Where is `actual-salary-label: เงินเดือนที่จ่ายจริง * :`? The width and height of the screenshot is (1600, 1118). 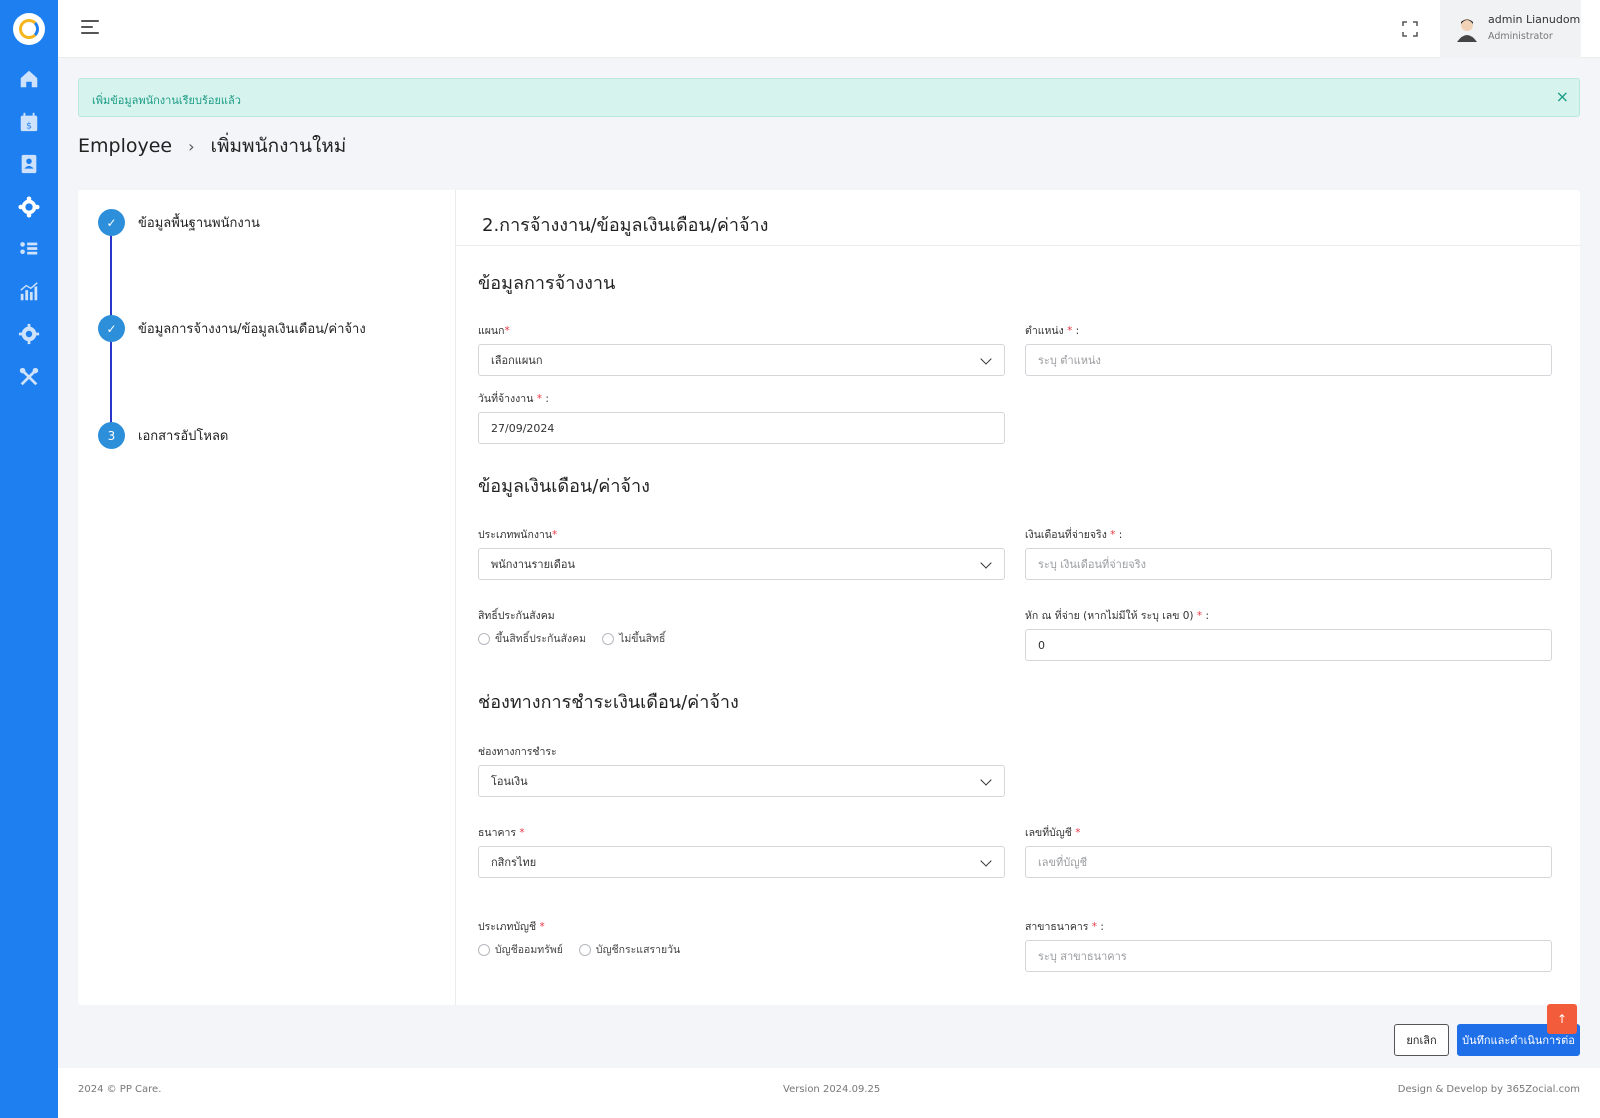 actual-salary-label: เงินเดือนที่จ่ายจริง * : is located at coordinates (1074, 535).